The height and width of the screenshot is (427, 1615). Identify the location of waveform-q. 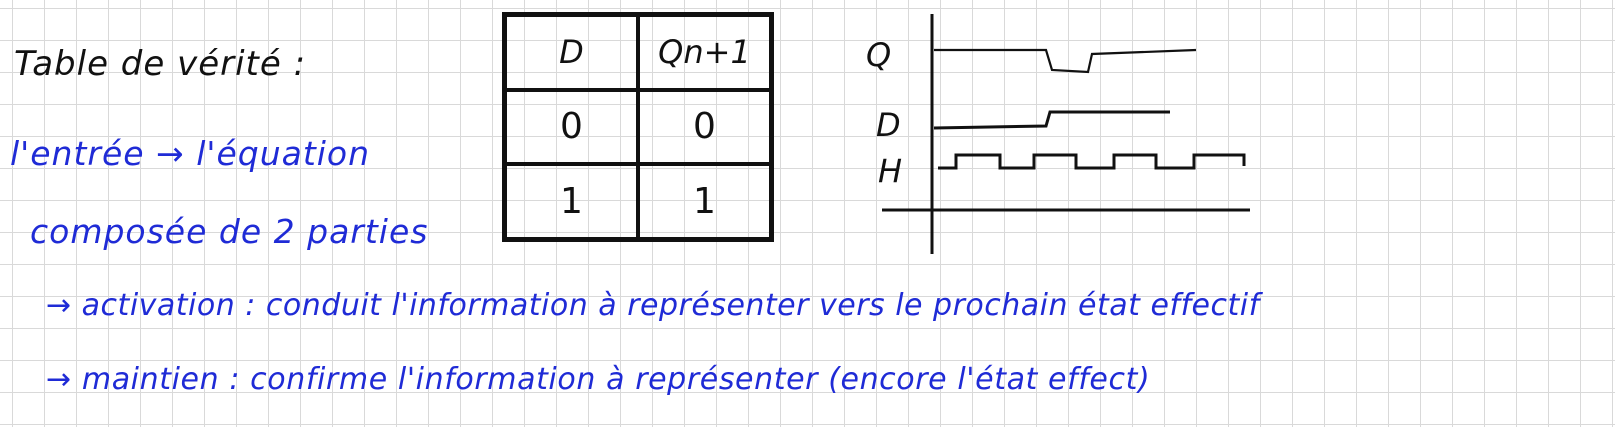
(1065, 61).